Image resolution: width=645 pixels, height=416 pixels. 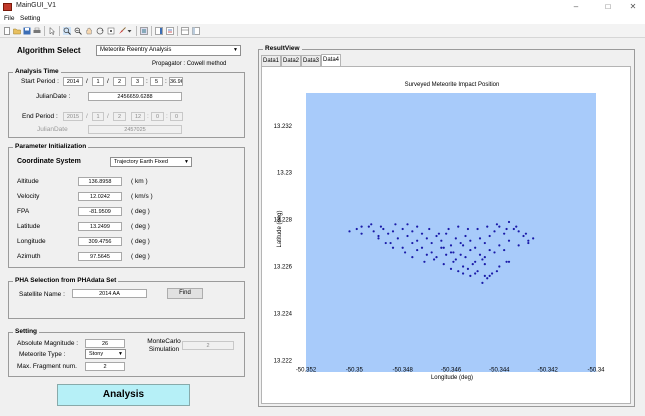 I want to click on start-hour-field: 3, so click(x=137, y=81).